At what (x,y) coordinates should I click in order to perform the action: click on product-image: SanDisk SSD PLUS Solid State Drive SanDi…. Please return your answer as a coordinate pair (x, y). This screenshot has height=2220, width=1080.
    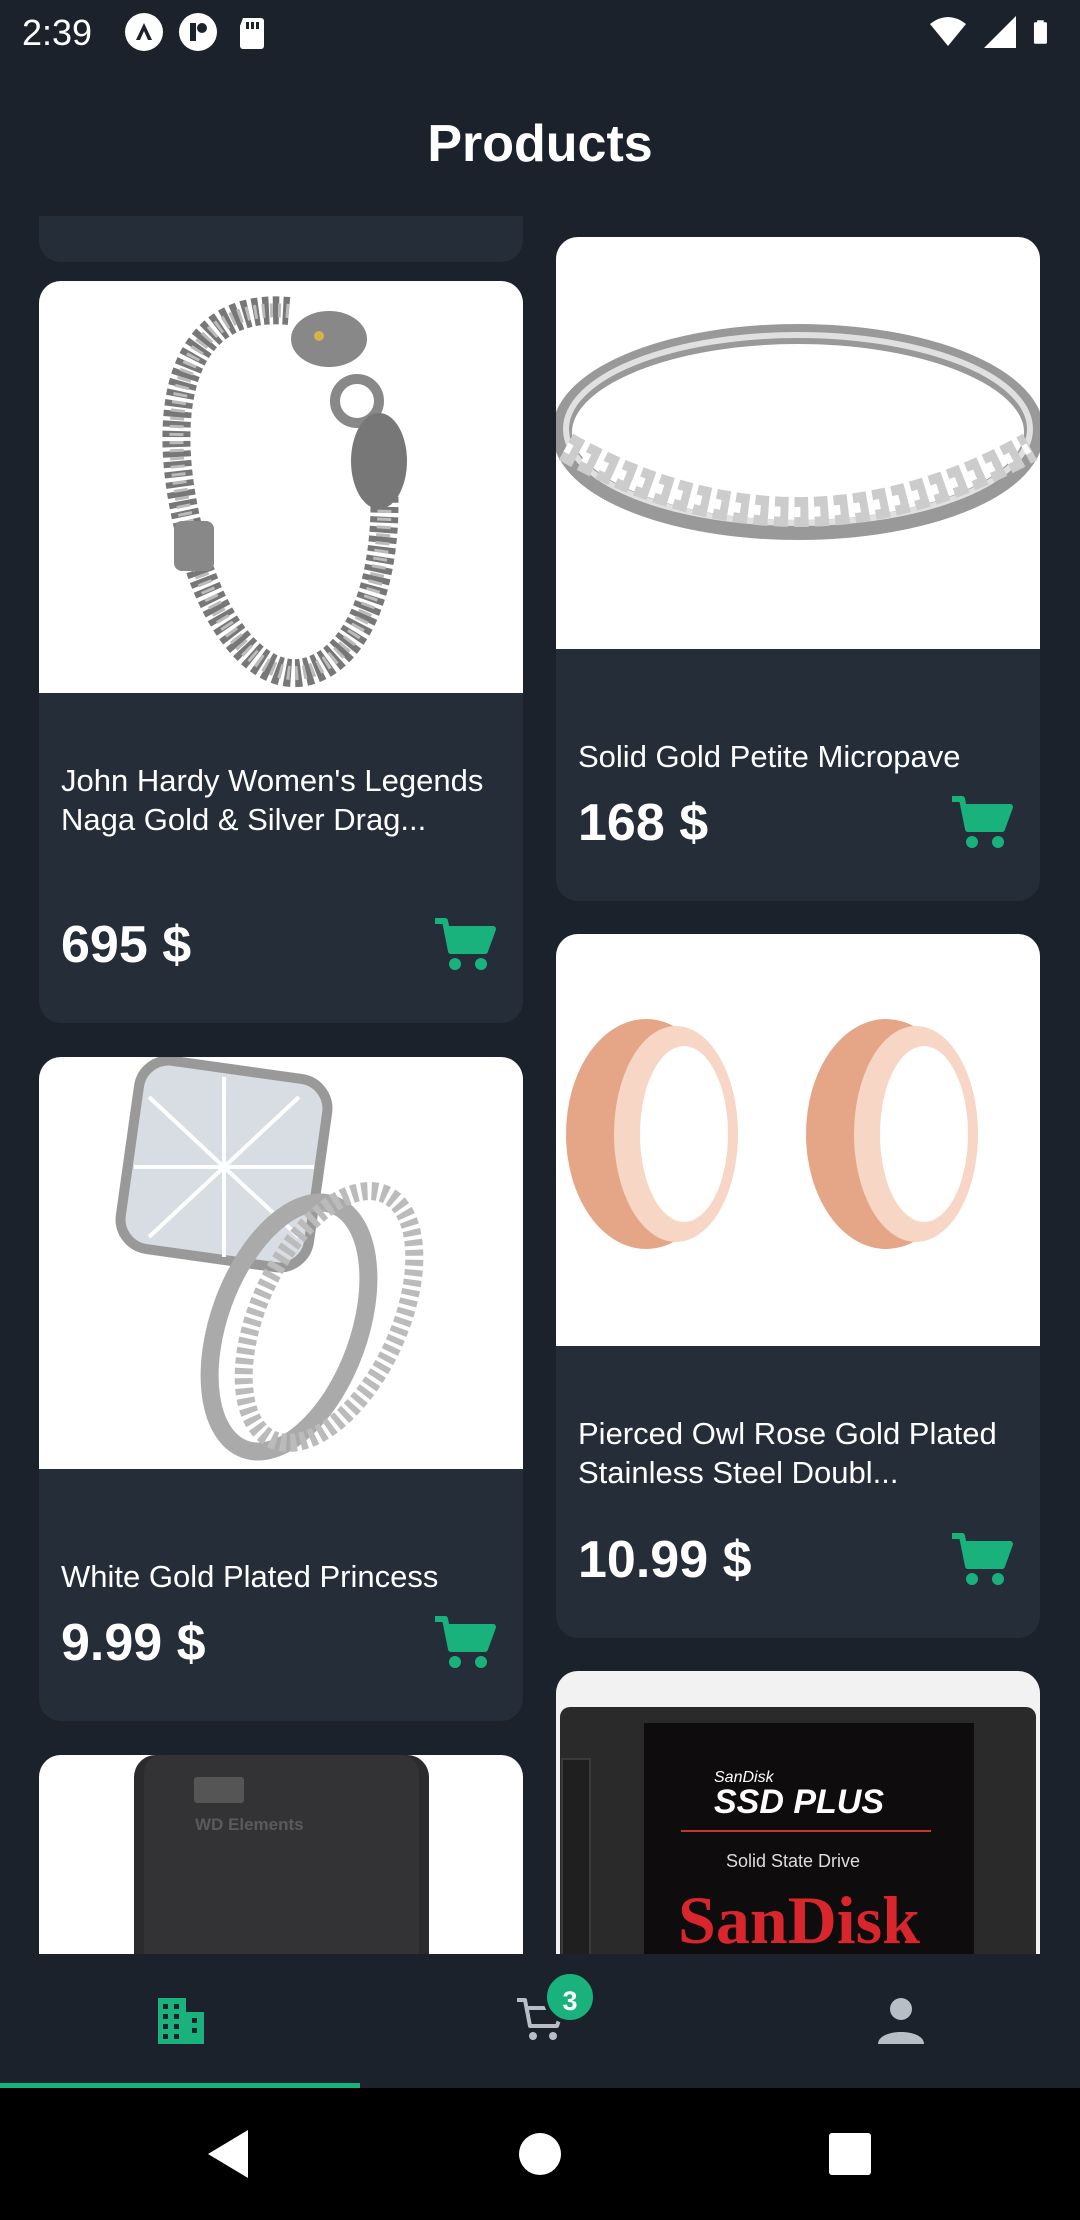
    Looking at the image, I should click on (798, 1812).